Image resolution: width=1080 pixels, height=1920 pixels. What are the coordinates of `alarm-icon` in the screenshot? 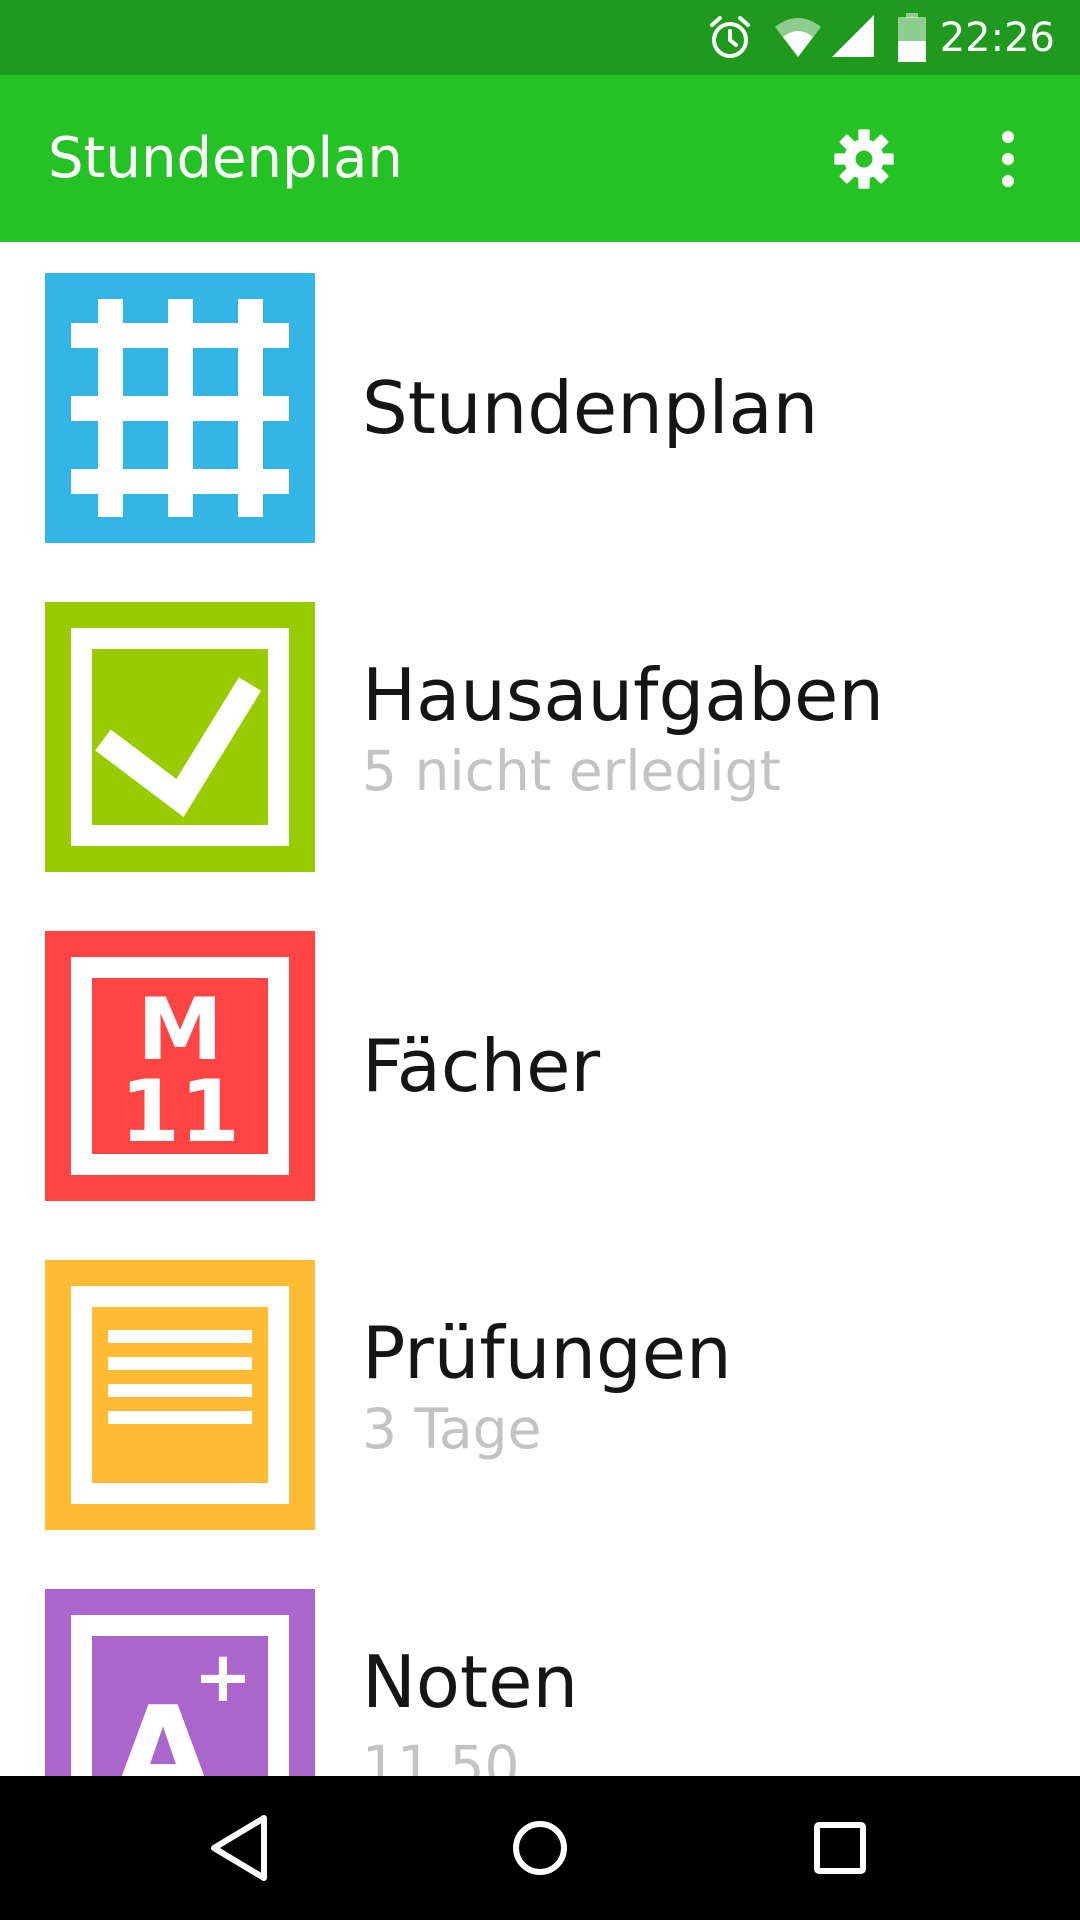 It's located at (730, 37).